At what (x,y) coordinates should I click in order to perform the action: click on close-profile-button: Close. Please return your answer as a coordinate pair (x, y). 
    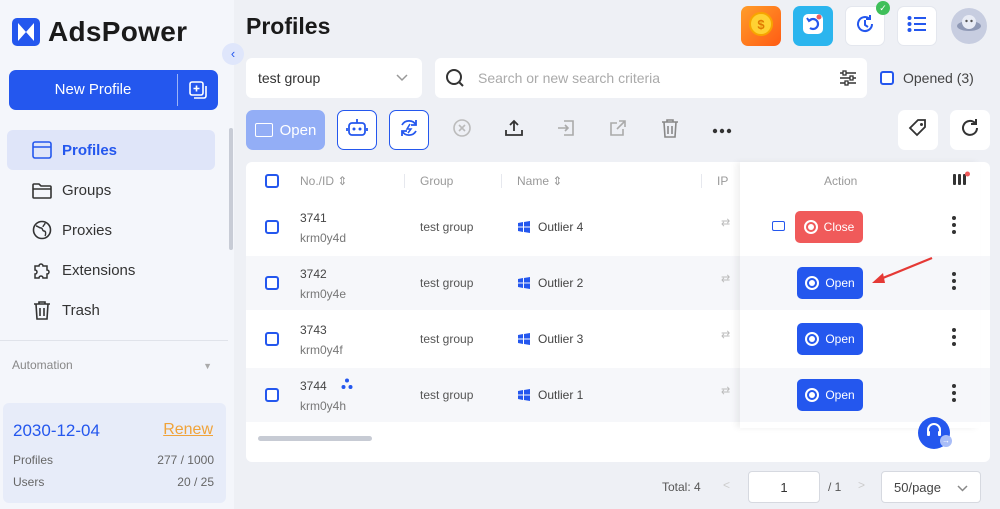
    Looking at the image, I should click on (829, 227).